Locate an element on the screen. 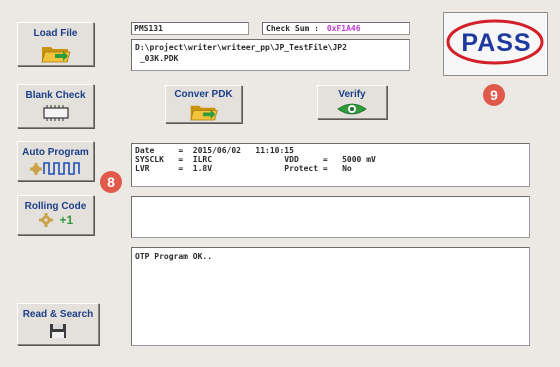 The width and height of the screenshot is (560, 367). rolling-code-button: Rolling Code +1 is located at coordinates (55, 215).